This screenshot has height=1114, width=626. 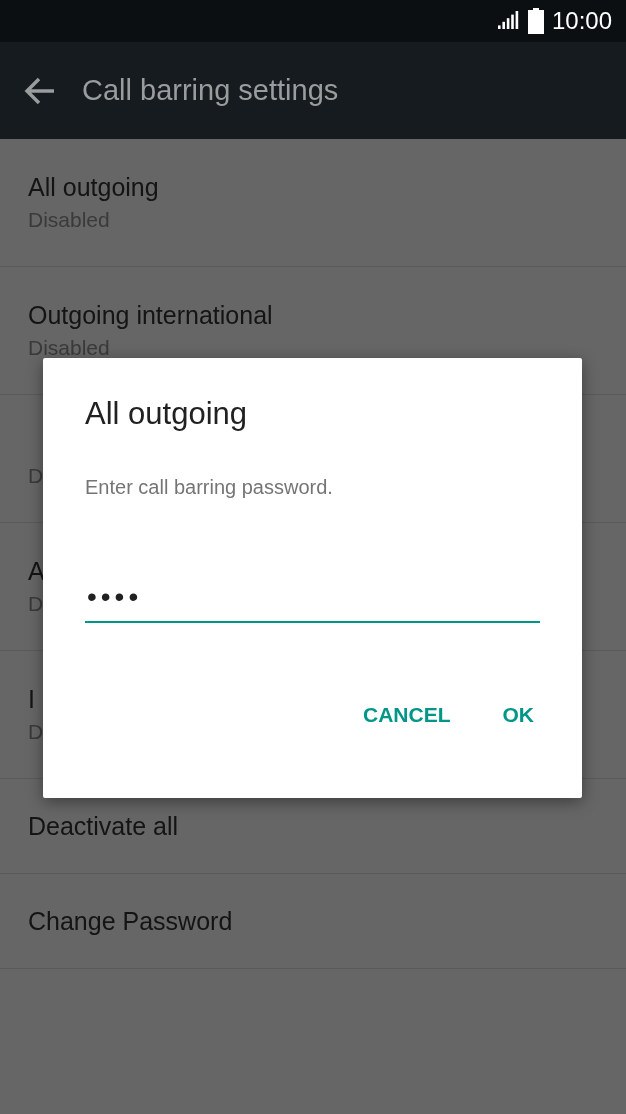 I want to click on item-title: A, so click(x=36, y=571).